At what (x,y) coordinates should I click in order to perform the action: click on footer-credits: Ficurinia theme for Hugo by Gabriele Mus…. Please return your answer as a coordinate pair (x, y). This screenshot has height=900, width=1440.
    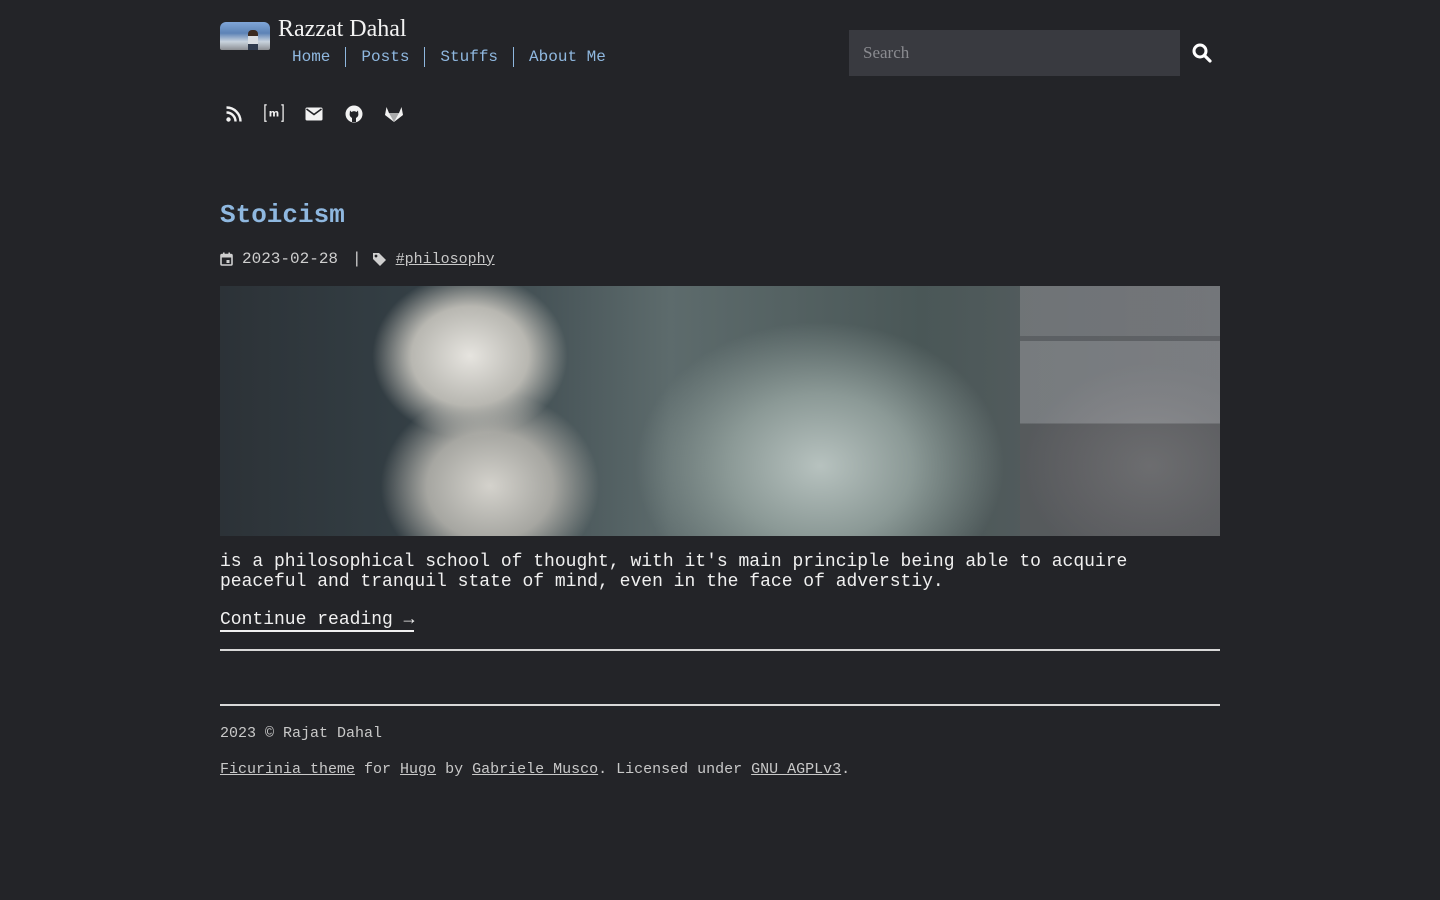
    Looking at the image, I should click on (535, 769).